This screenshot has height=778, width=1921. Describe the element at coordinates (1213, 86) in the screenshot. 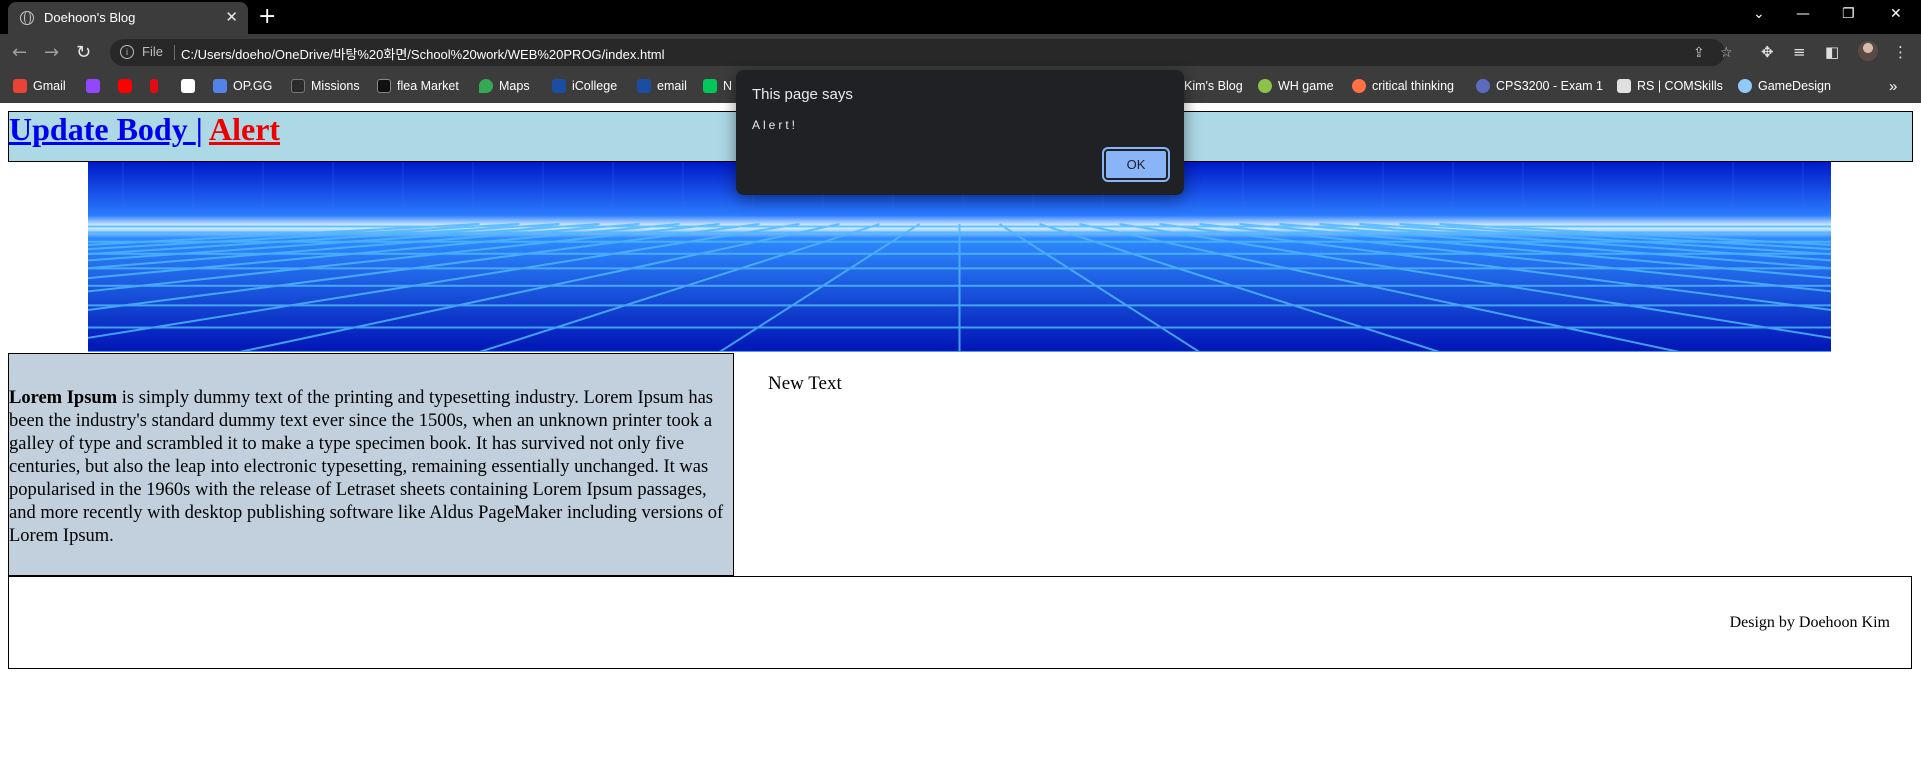

I see `bookmark-kims-blog: Kim's Blog` at that location.